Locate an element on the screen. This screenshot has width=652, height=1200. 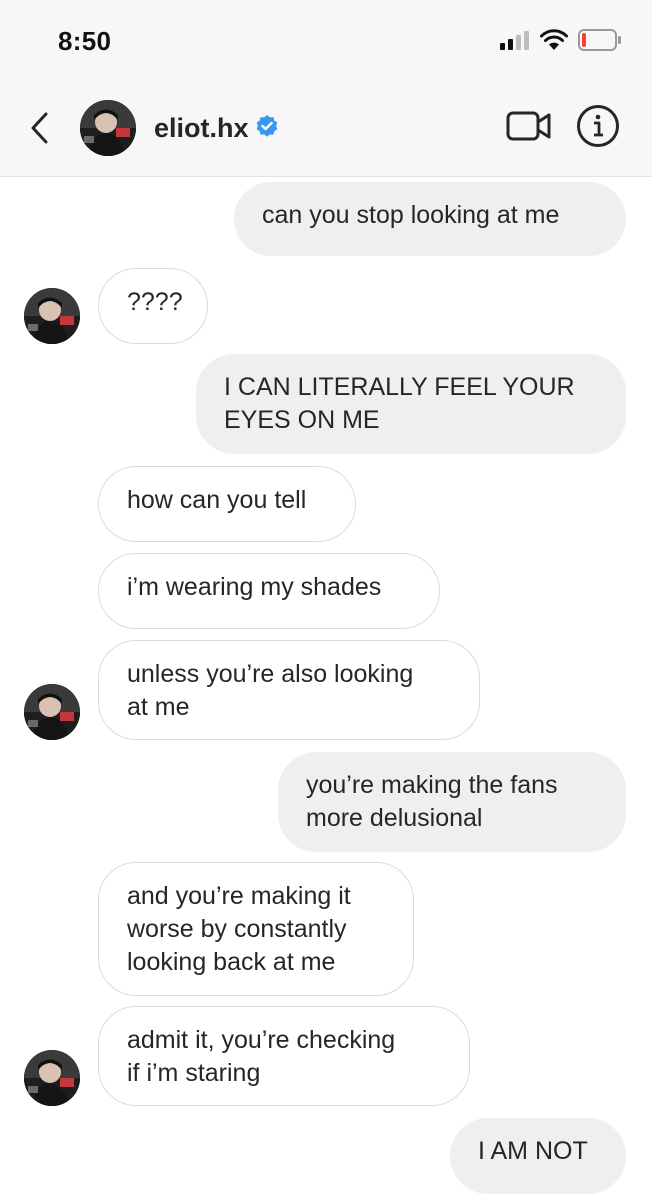
message-received: ???? is located at coordinates (153, 306).